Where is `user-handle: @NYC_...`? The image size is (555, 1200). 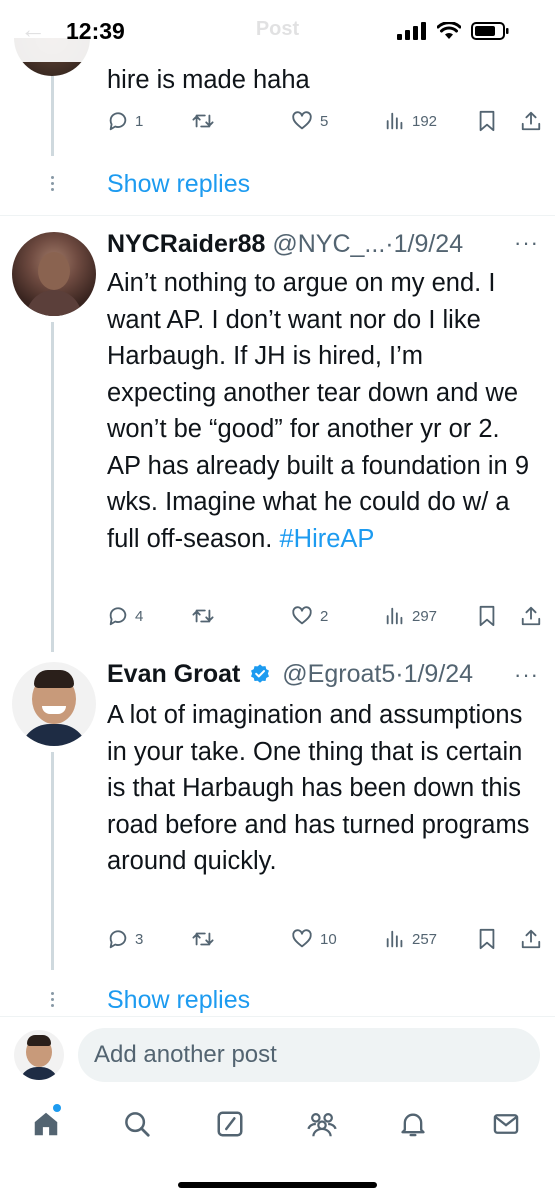
user-handle: @NYC_... is located at coordinates (328, 244).